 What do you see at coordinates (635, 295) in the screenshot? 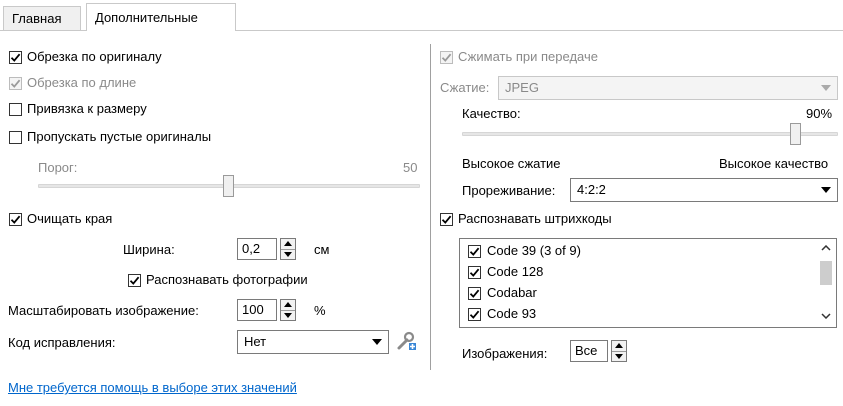
I see `list-item: Codabar` at bounding box center [635, 295].